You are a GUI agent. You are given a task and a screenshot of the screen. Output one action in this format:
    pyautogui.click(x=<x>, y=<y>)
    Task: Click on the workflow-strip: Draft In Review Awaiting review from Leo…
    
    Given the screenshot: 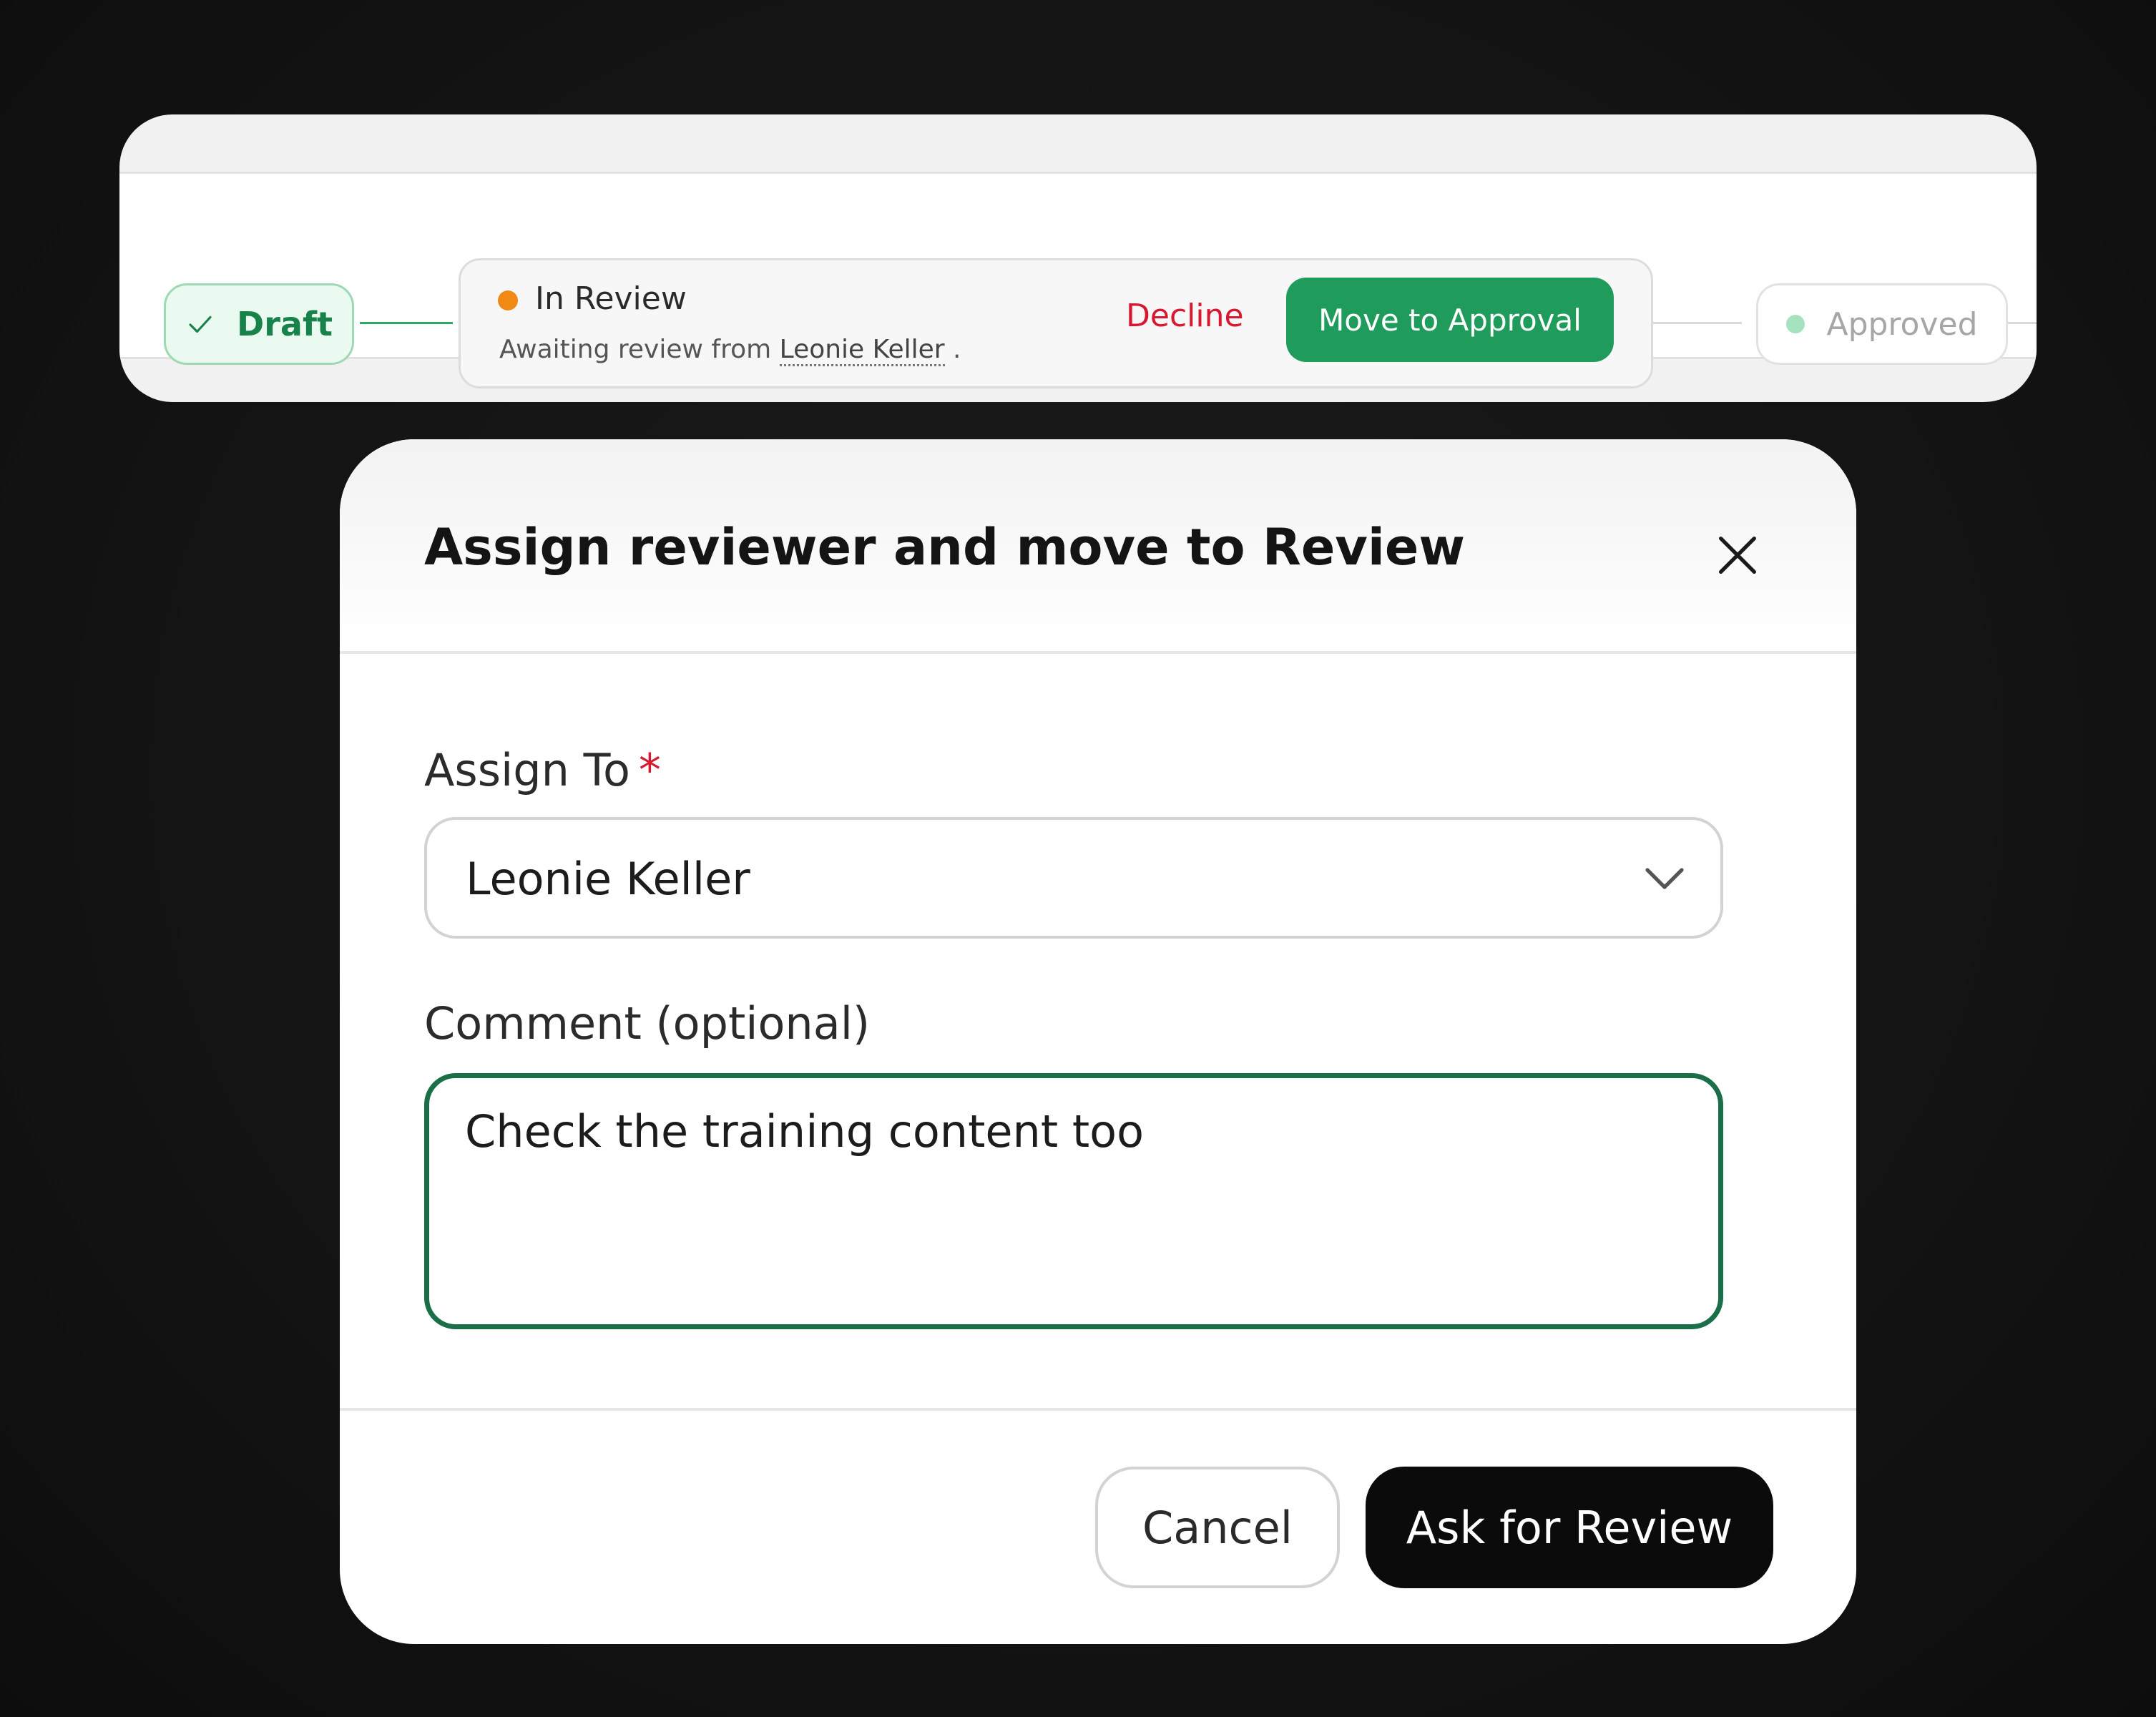 What is the action you would take?
    pyautogui.click(x=1078, y=280)
    